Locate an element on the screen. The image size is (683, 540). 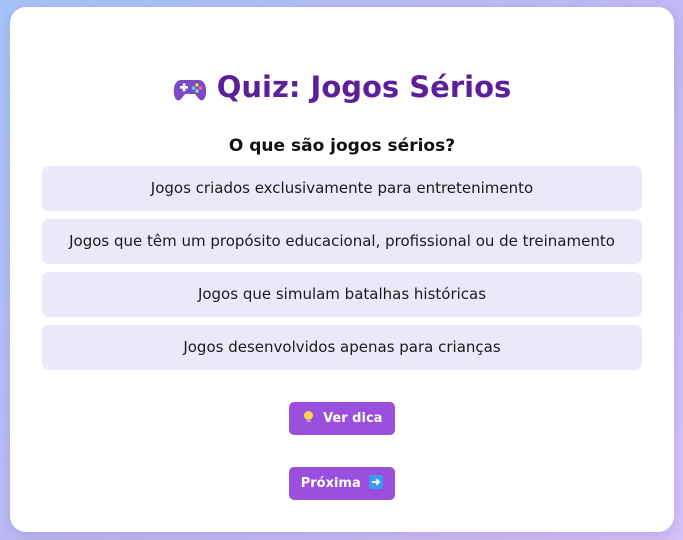
hint-button-label: Ver dica is located at coordinates (353, 418).